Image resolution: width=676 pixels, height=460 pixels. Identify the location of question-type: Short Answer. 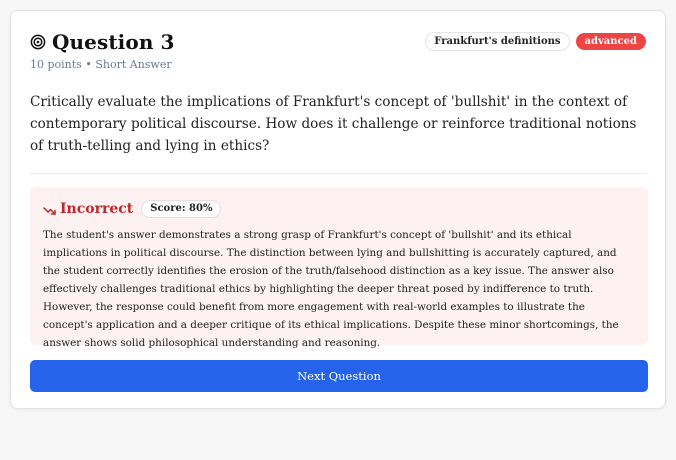
(133, 64).